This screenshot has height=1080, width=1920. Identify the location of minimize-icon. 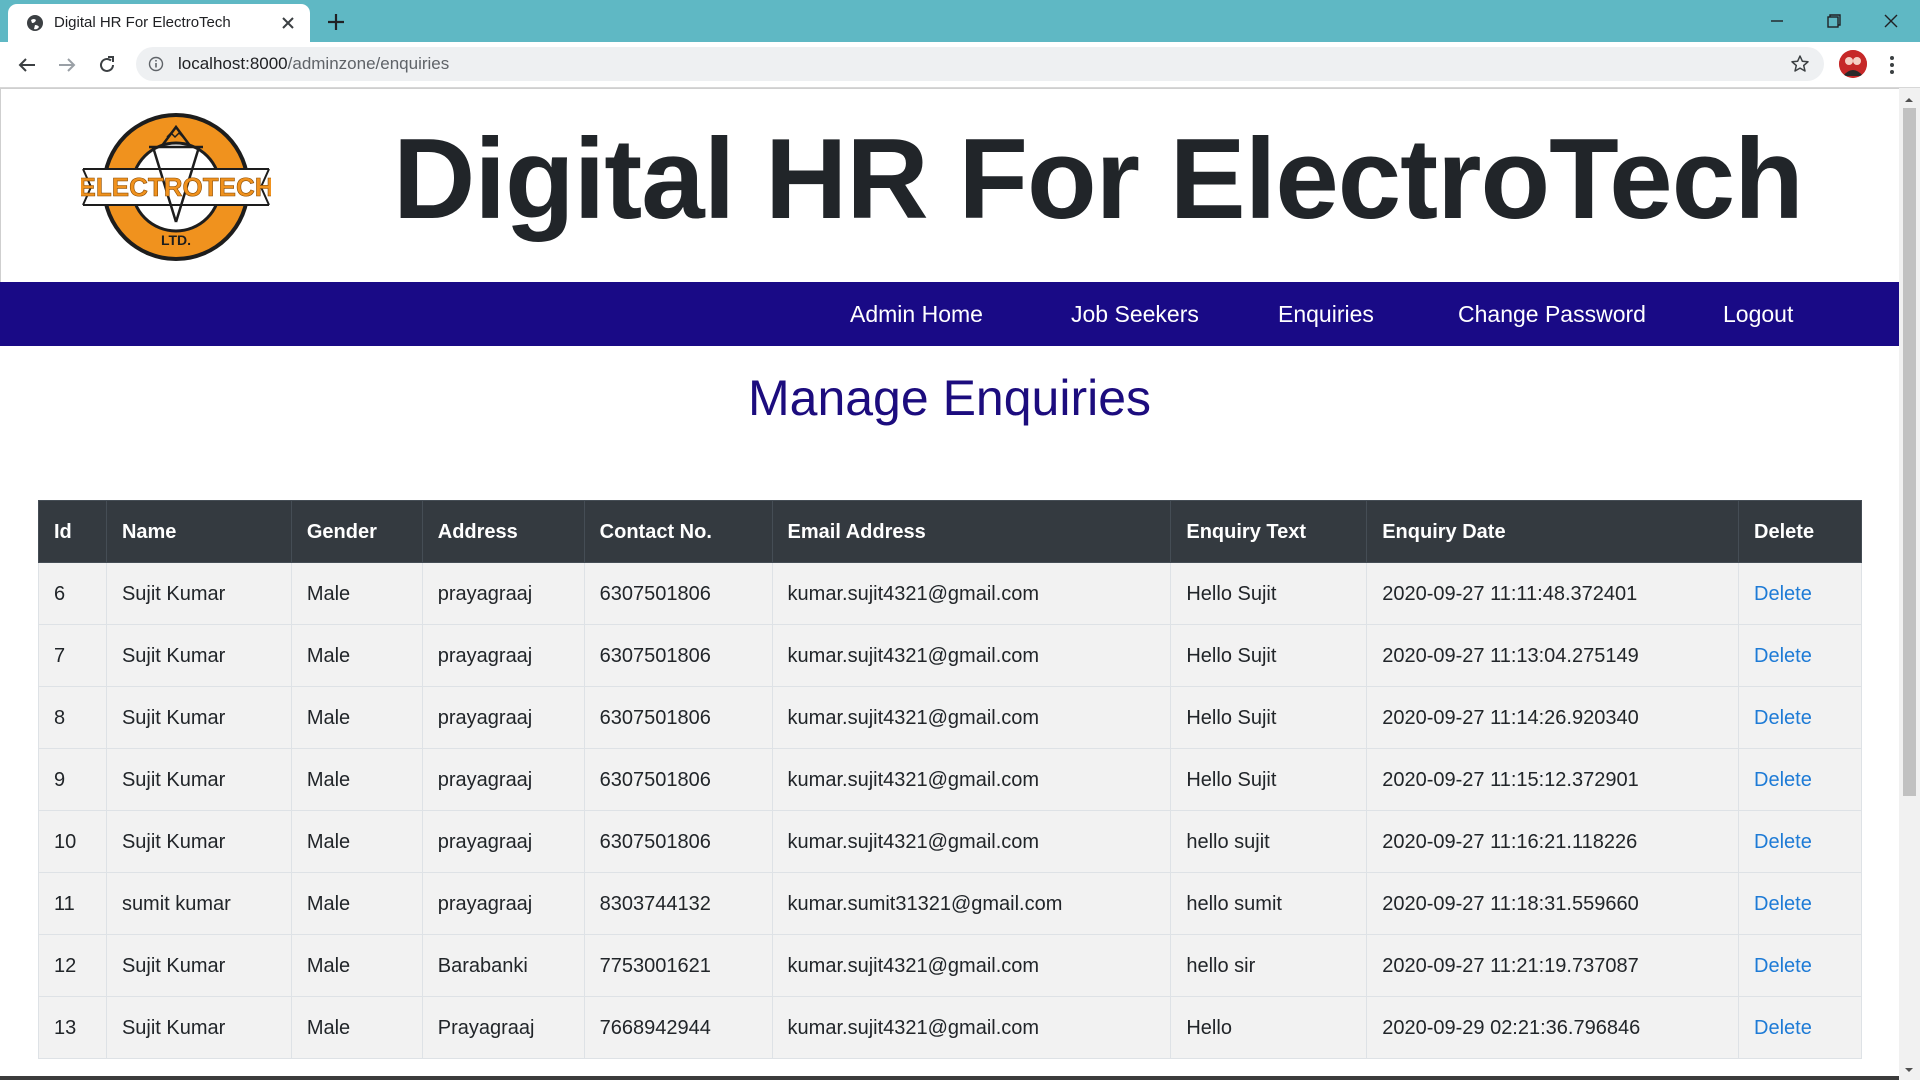
(1777, 21).